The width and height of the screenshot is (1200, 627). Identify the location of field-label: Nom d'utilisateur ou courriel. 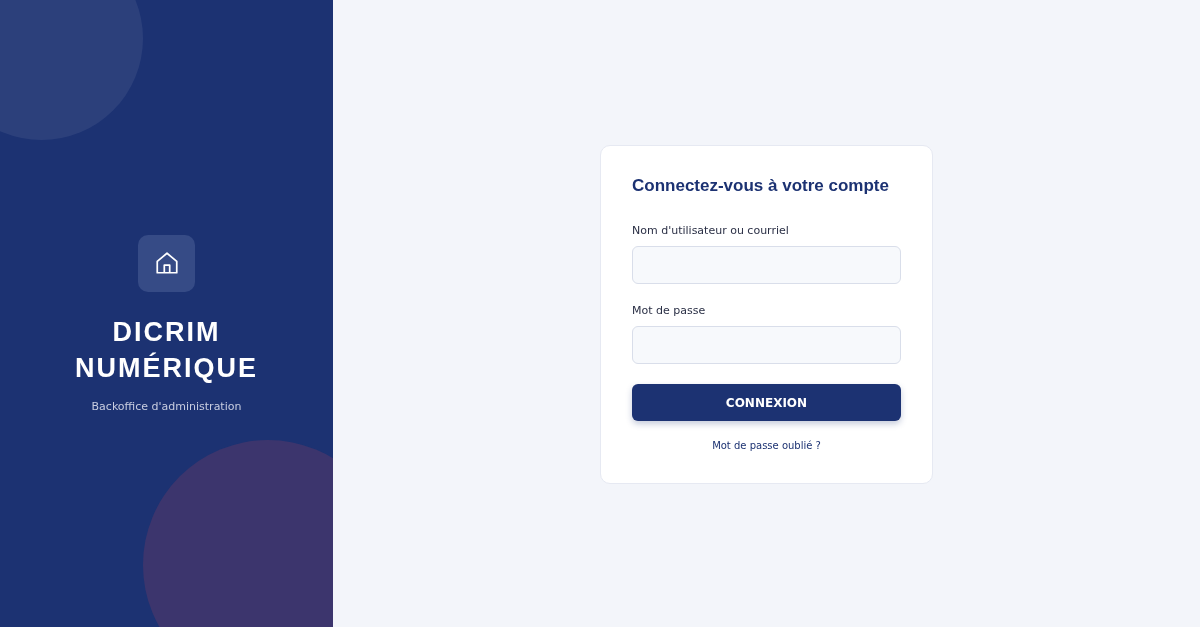
(711, 230).